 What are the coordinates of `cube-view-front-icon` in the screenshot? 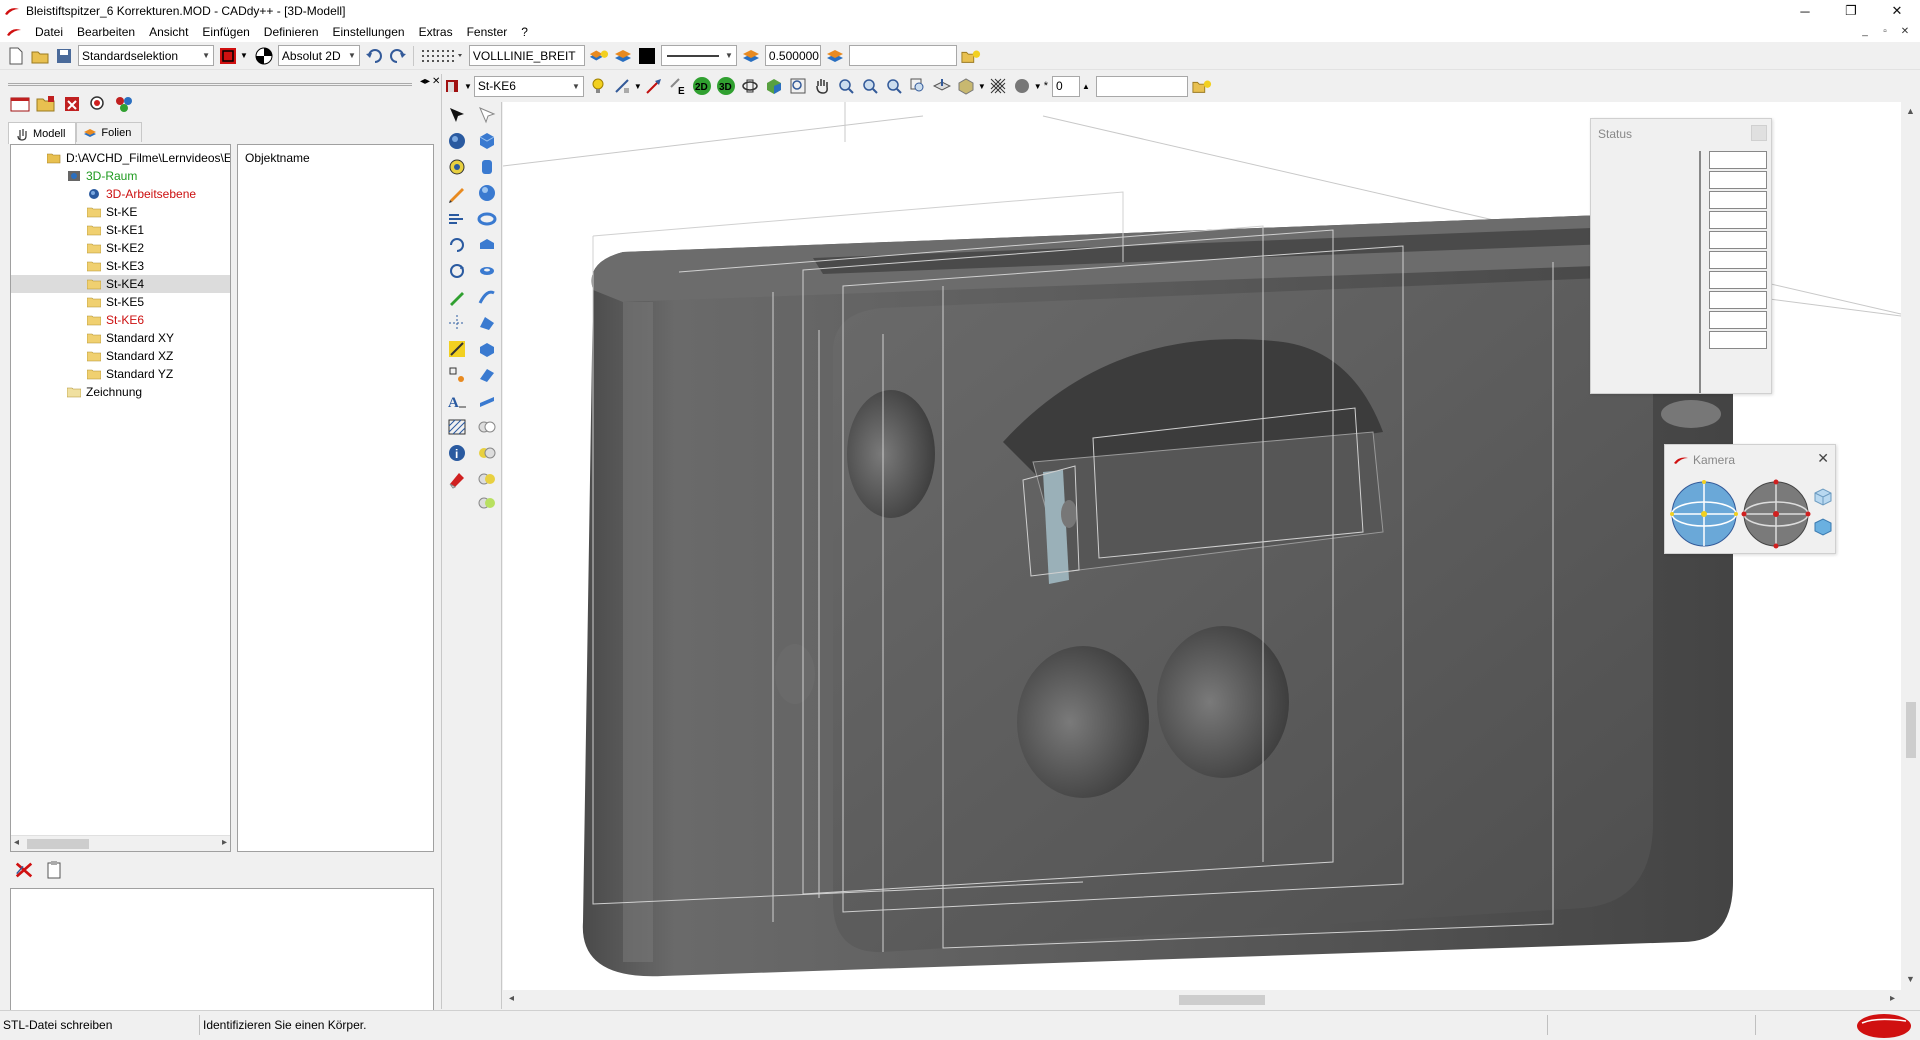 It's located at (1823, 527).